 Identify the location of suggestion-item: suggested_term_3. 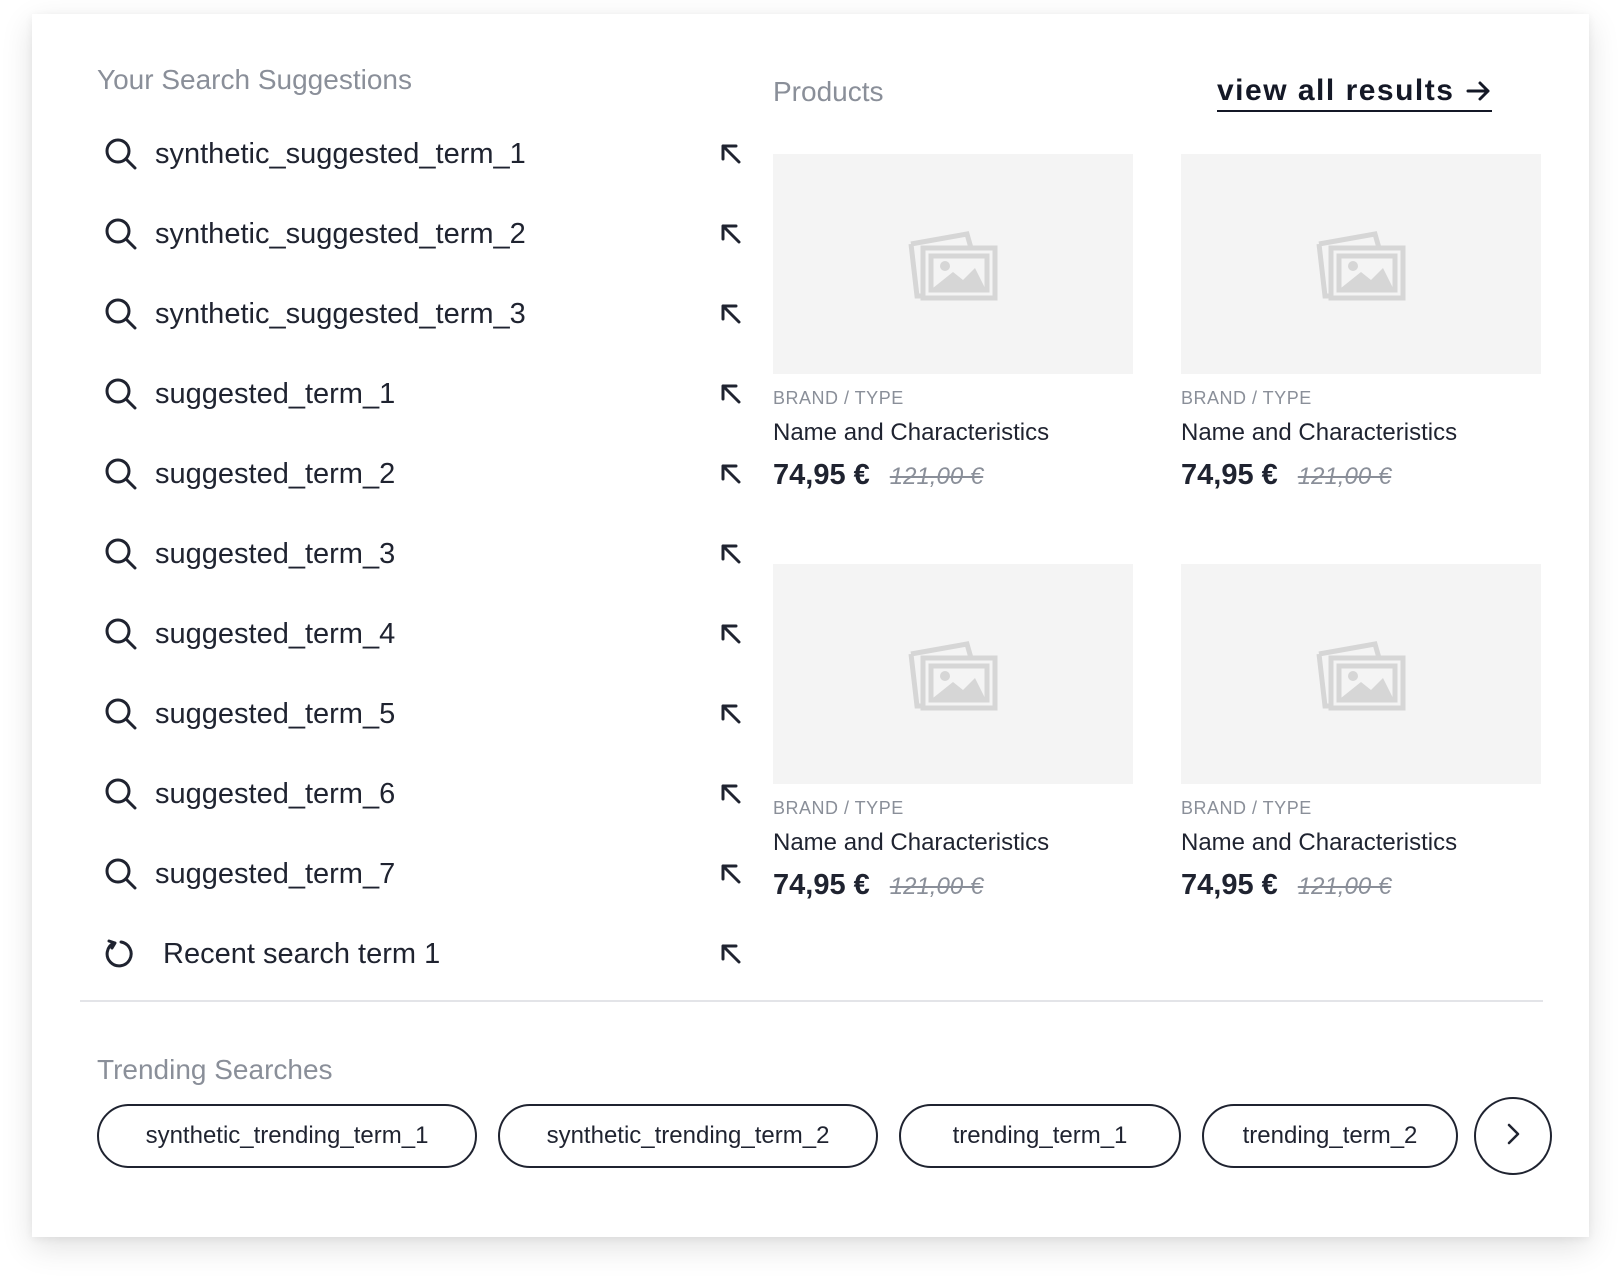
(427, 554).